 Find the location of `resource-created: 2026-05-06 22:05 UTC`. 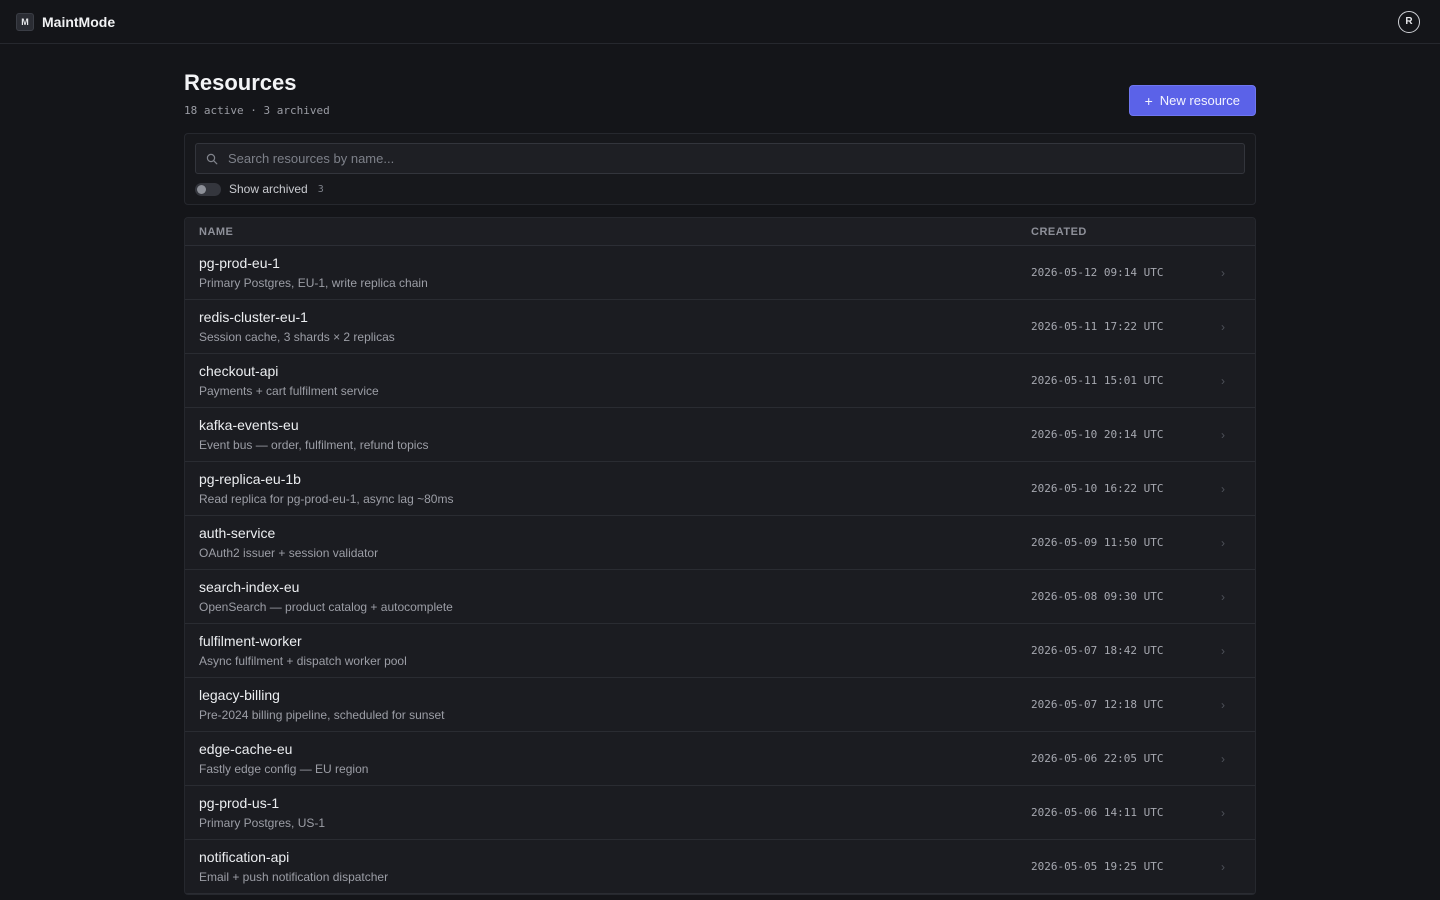

resource-created: 2026-05-06 22:05 UTC is located at coordinates (1097, 758).